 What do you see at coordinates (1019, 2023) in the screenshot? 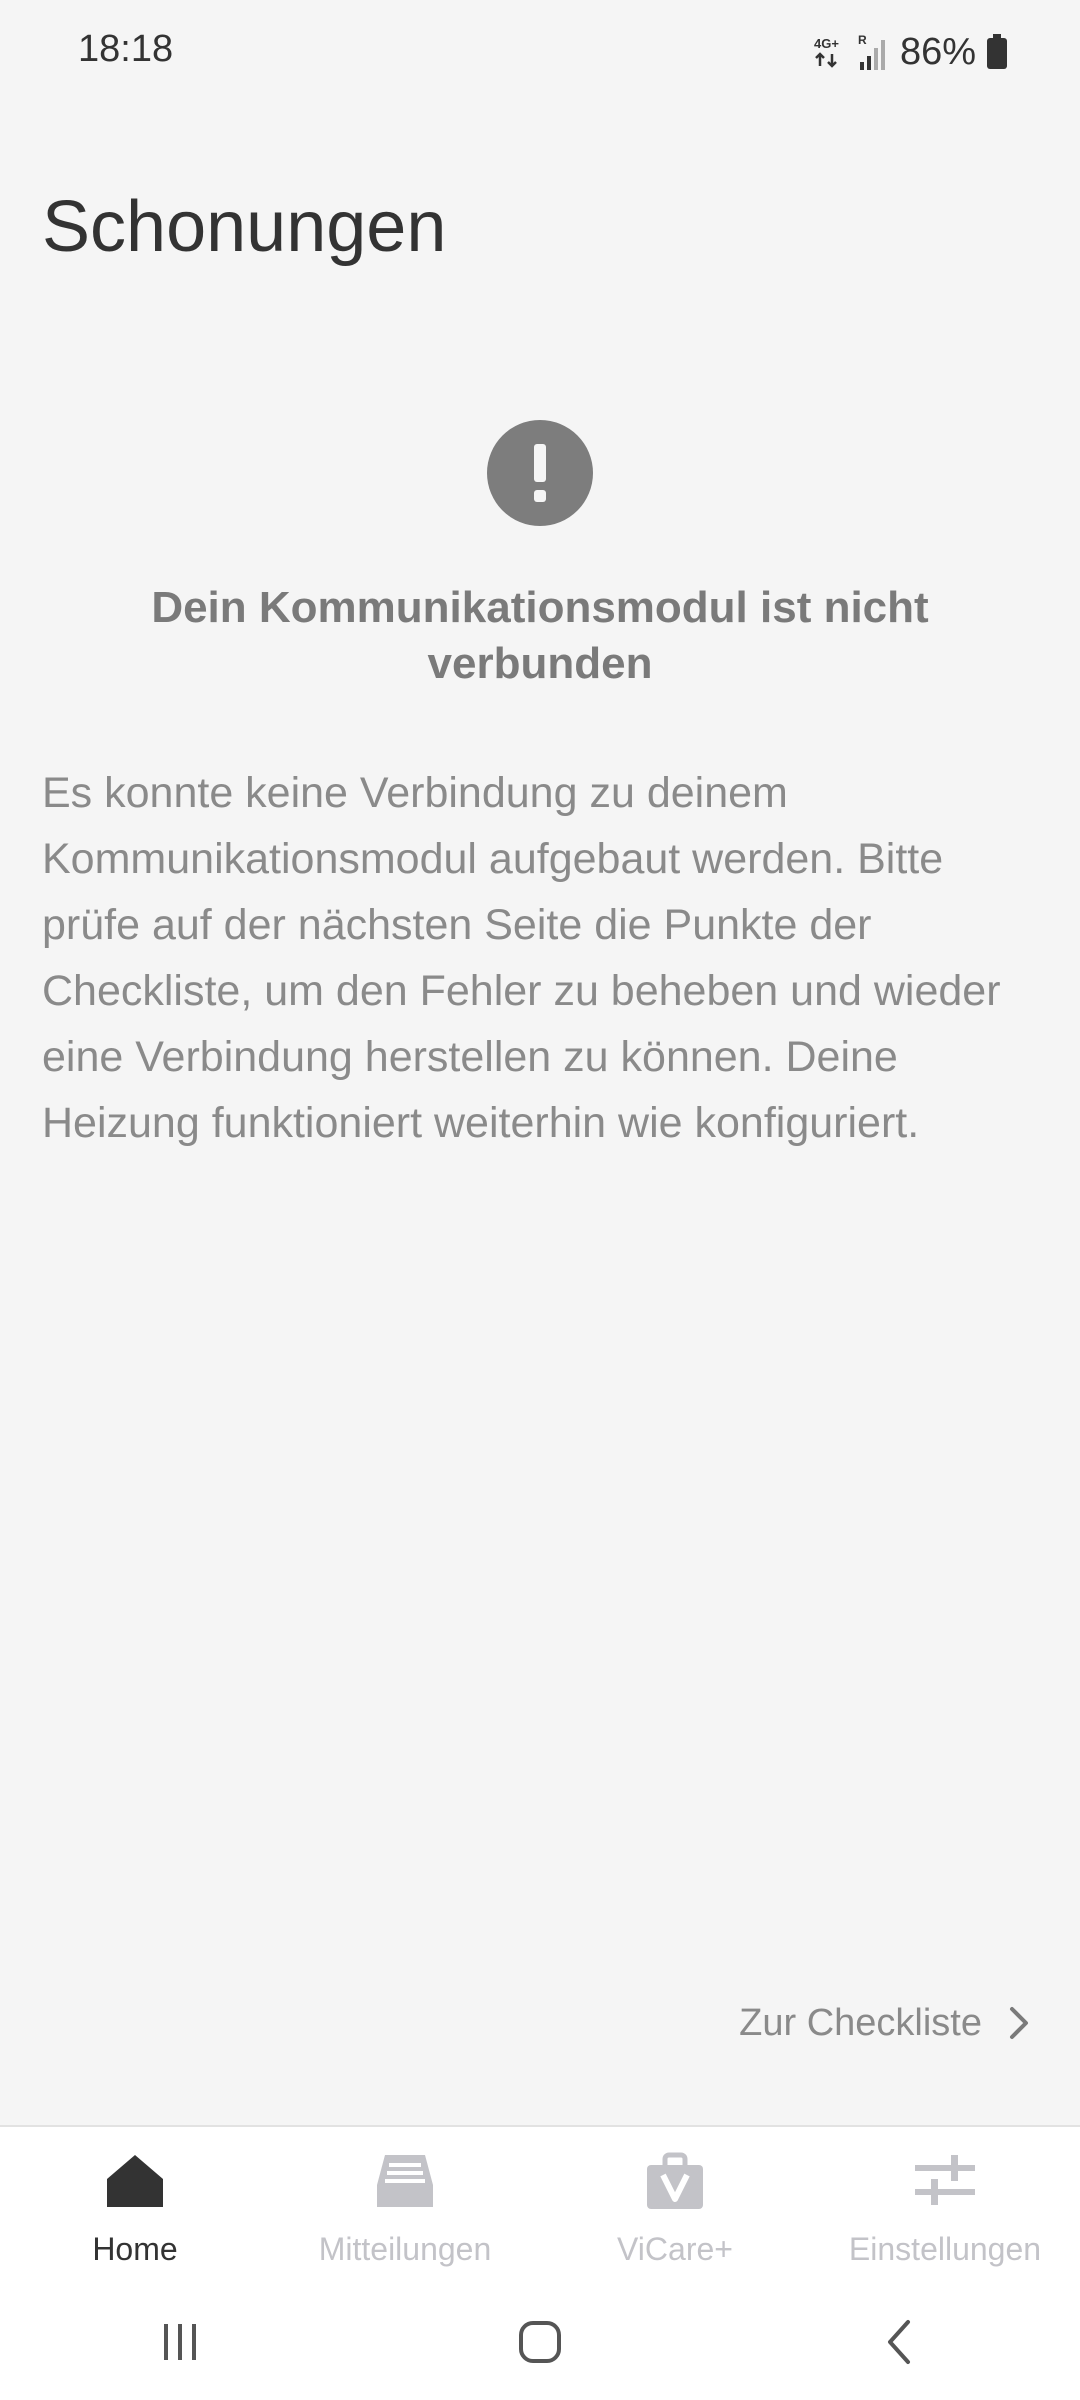
I see `chevron-right-icon` at bounding box center [1019, 2023].